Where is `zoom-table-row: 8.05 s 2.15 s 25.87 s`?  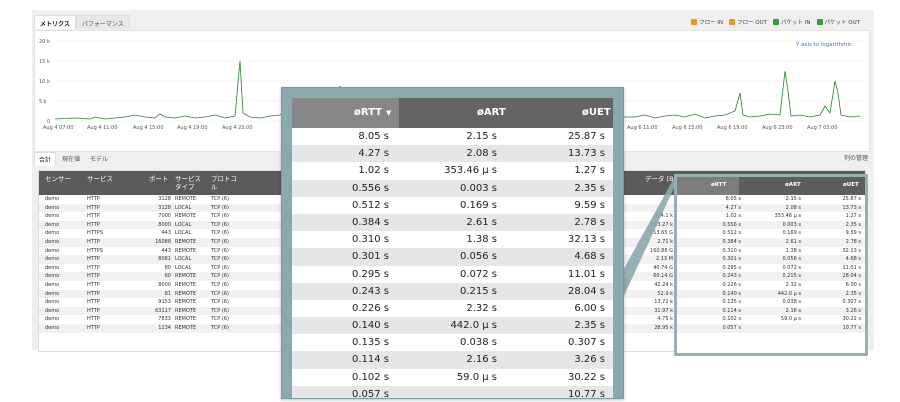
zoom-table-row: 8.05 s 2.15 s 25.87 s is located at coordinates (452, 136).